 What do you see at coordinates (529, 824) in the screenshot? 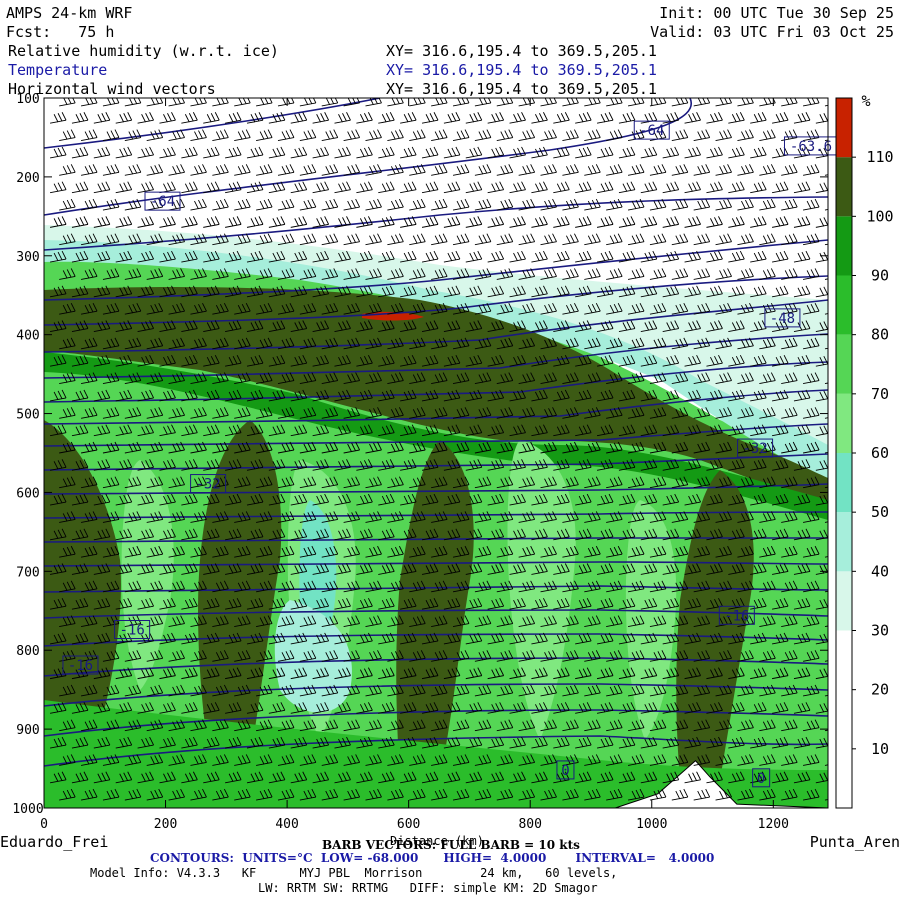
I see `x-tick-label: 800` at bounding box center [529, 824].